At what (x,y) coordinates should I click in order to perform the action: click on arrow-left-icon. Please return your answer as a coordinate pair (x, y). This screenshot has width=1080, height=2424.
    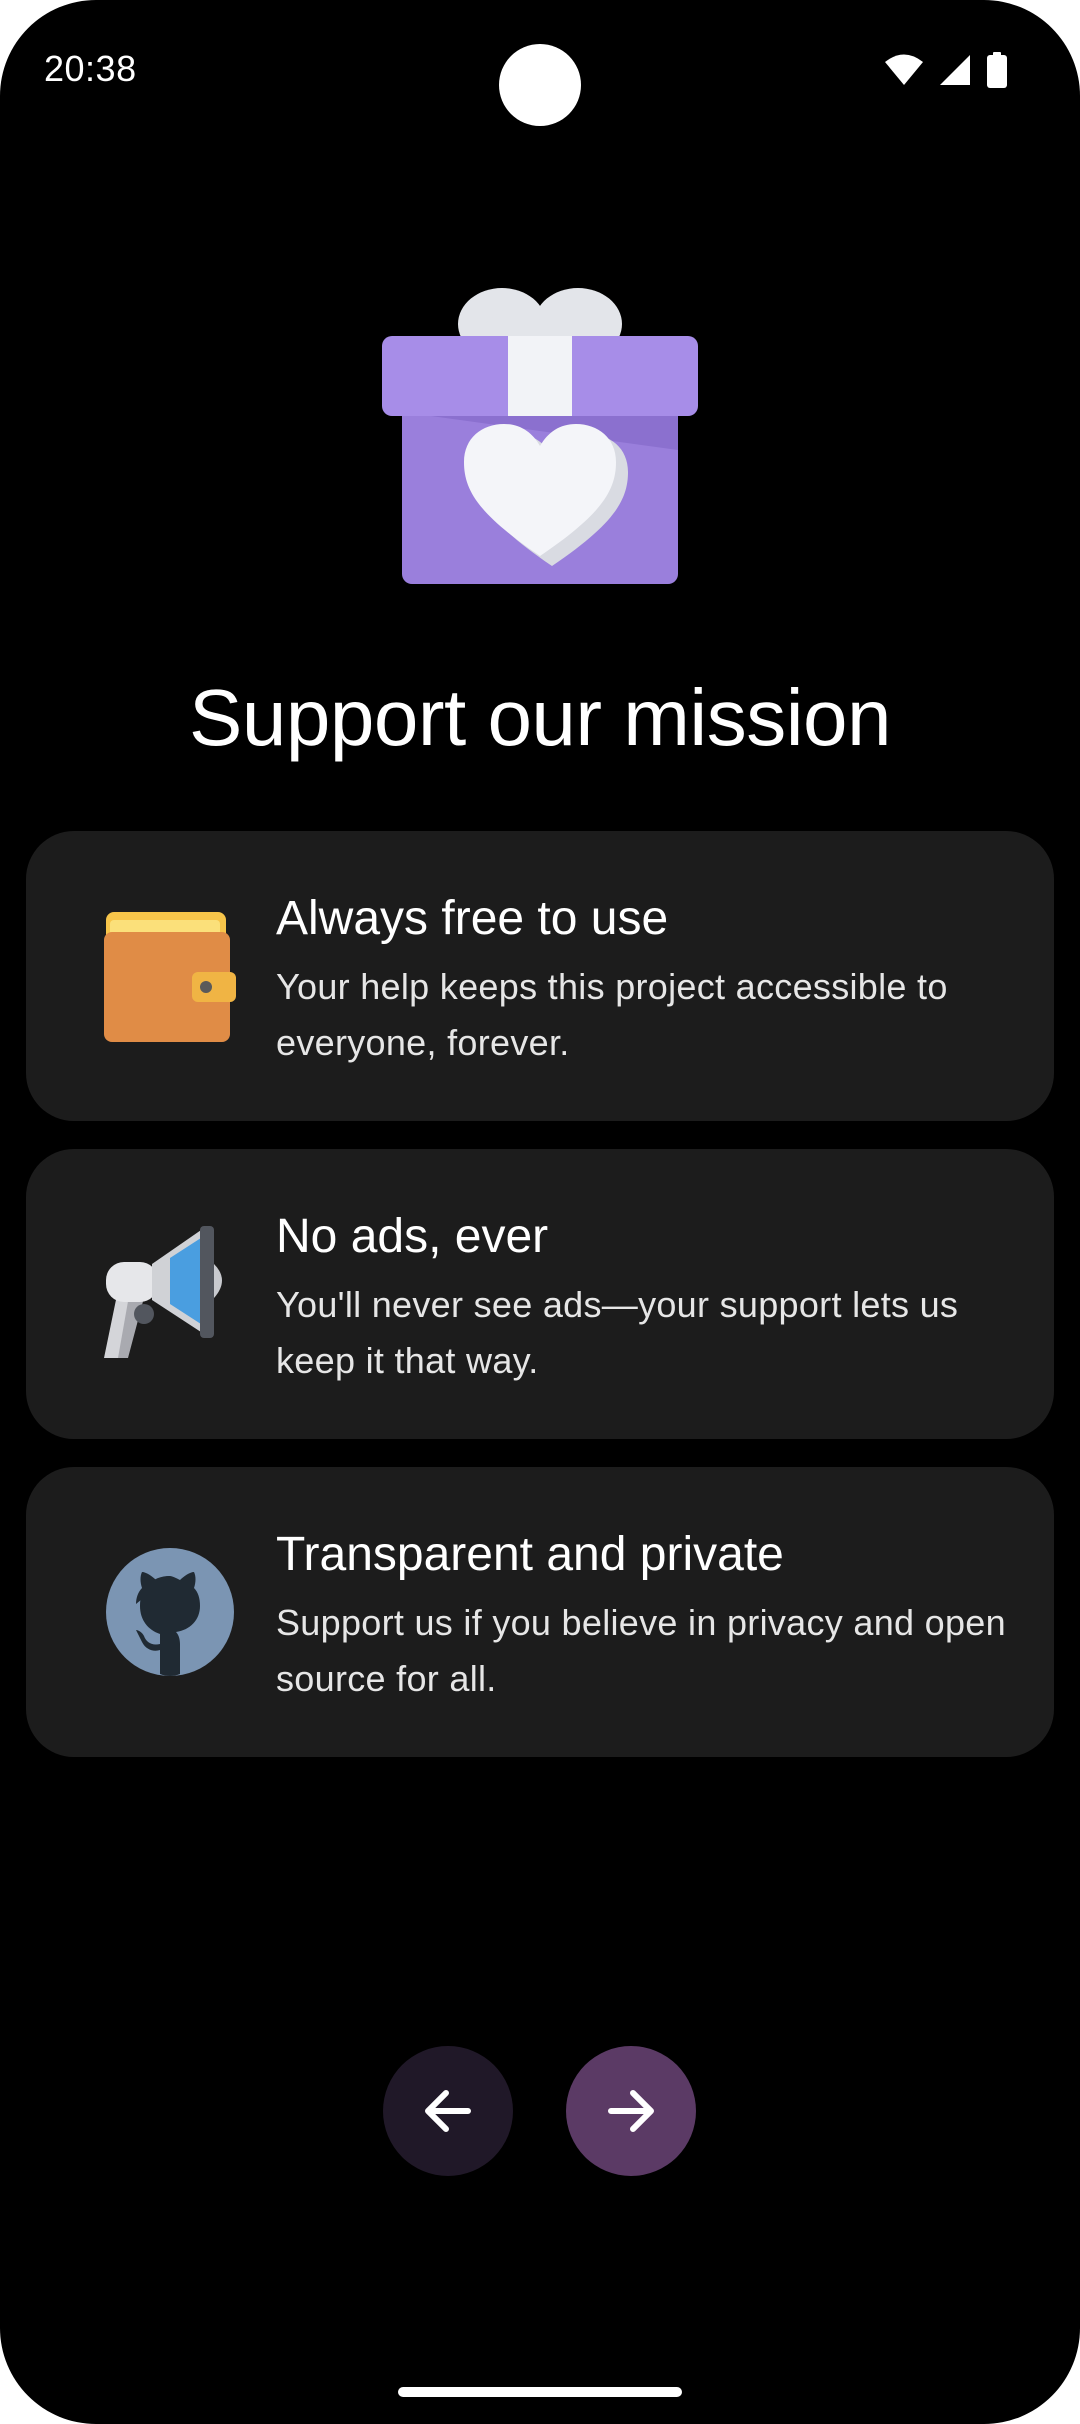
    Looking at the image, I should click on (448, 2111).